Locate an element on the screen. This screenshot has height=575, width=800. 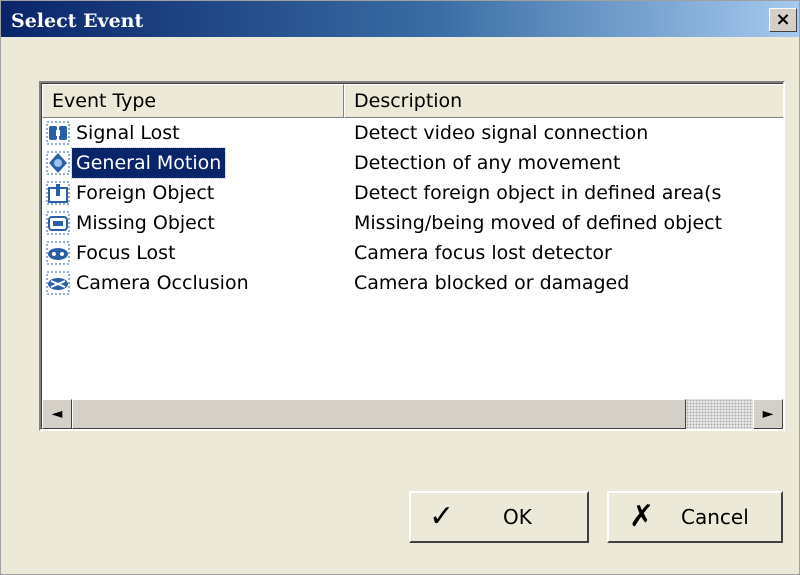
column-header-description: Description is located at coordinates (563, 101).